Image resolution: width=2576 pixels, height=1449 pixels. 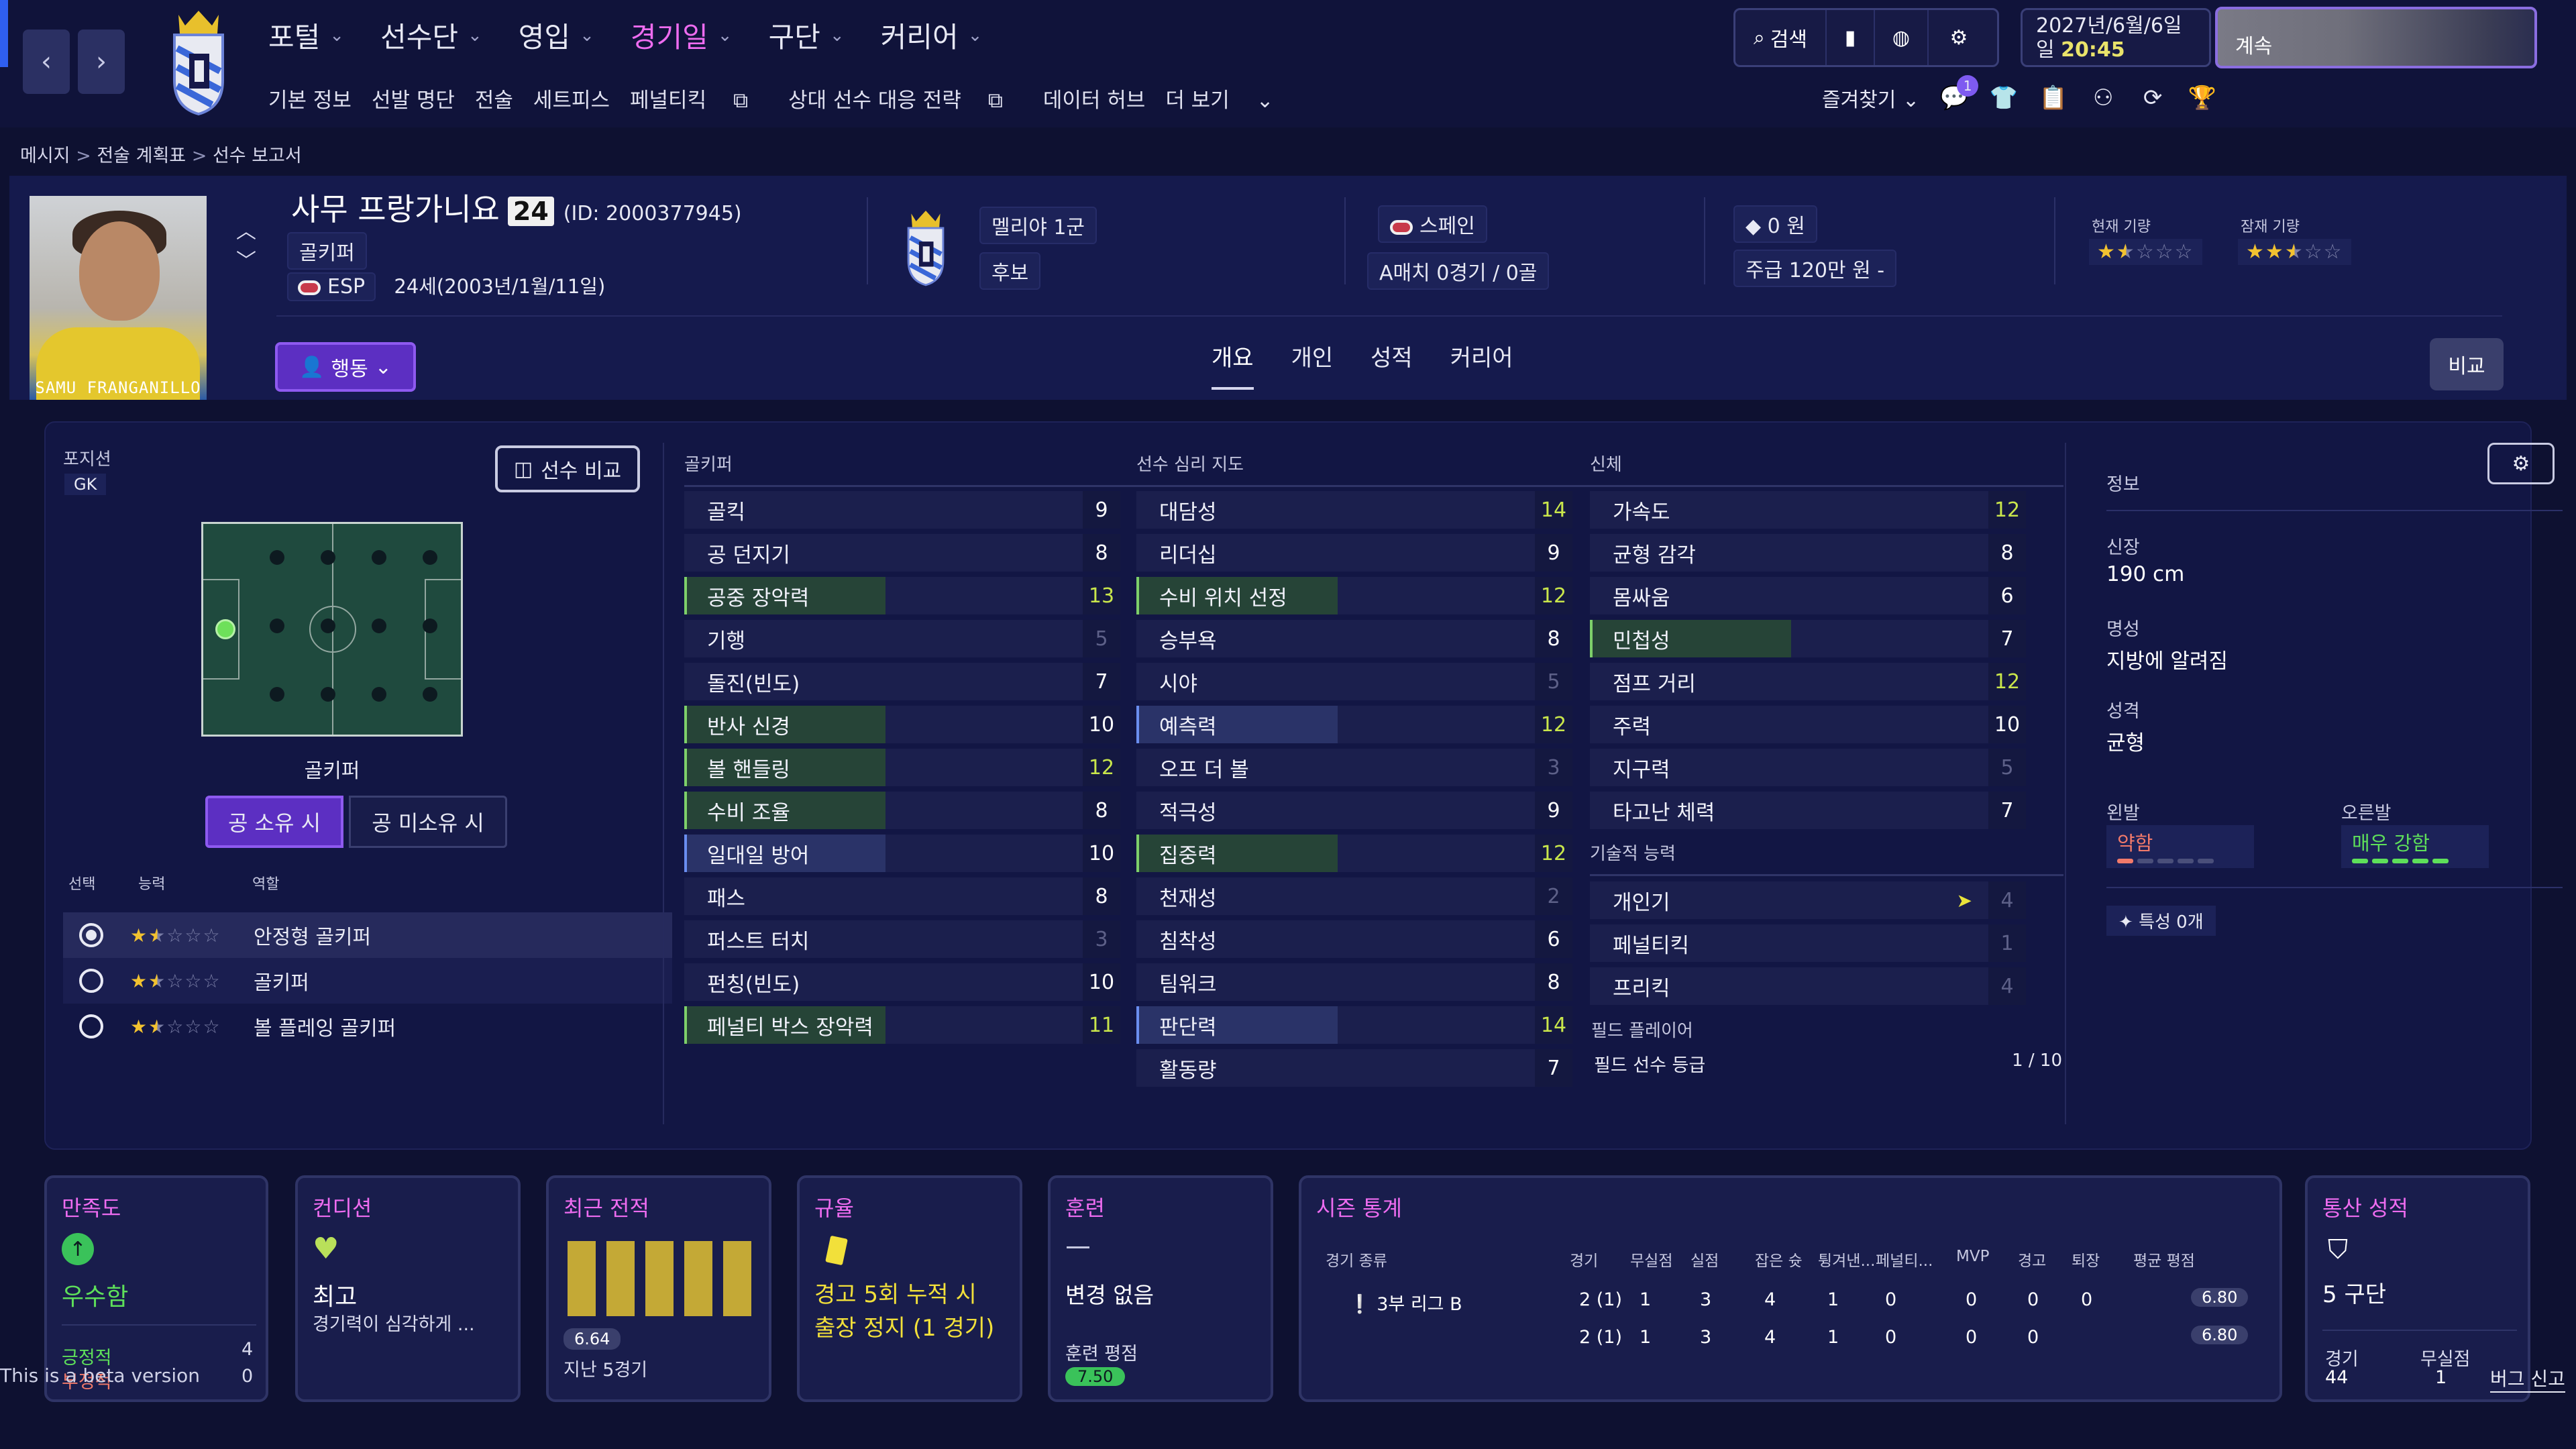 I want to click on submenu-penalties: 페널티킥 ⧉, so click(x=699, y=98).